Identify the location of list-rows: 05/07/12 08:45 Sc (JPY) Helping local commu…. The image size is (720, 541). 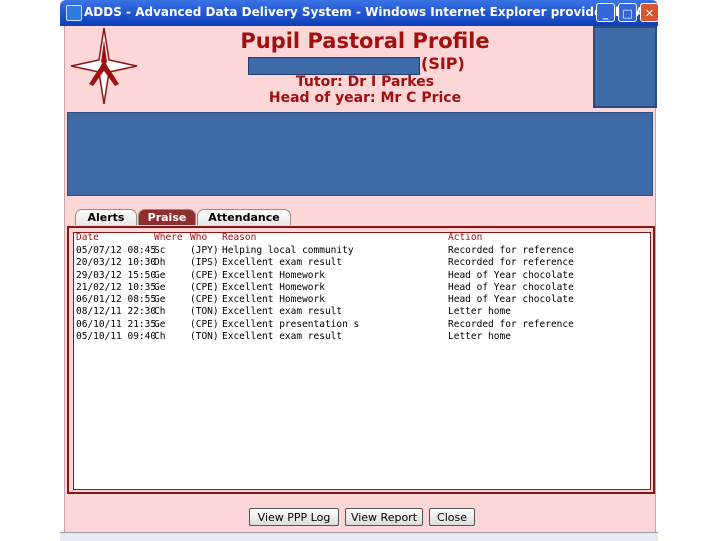
(362, 294).